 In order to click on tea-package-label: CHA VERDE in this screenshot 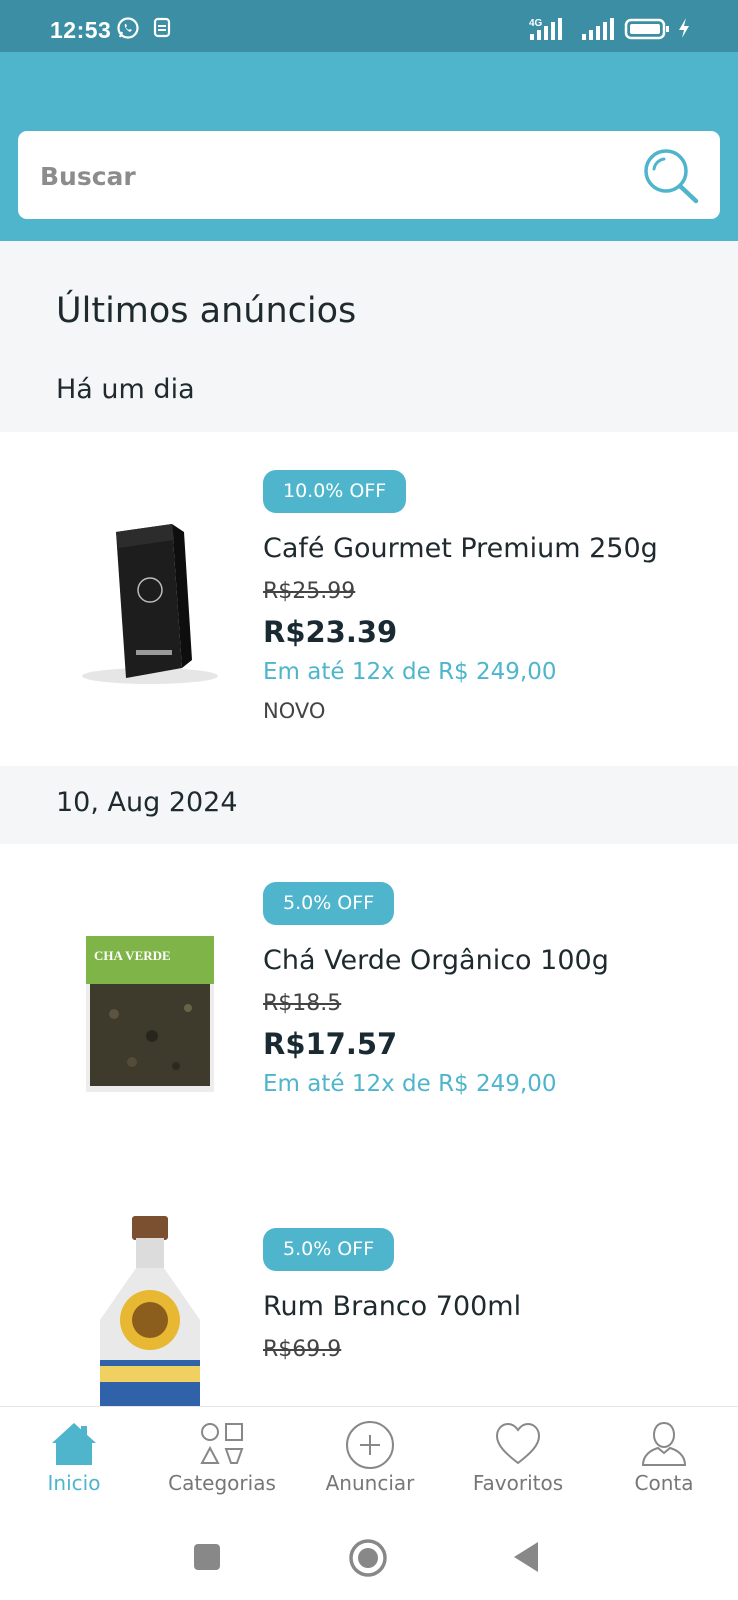, I will do `click(132, 955)`.